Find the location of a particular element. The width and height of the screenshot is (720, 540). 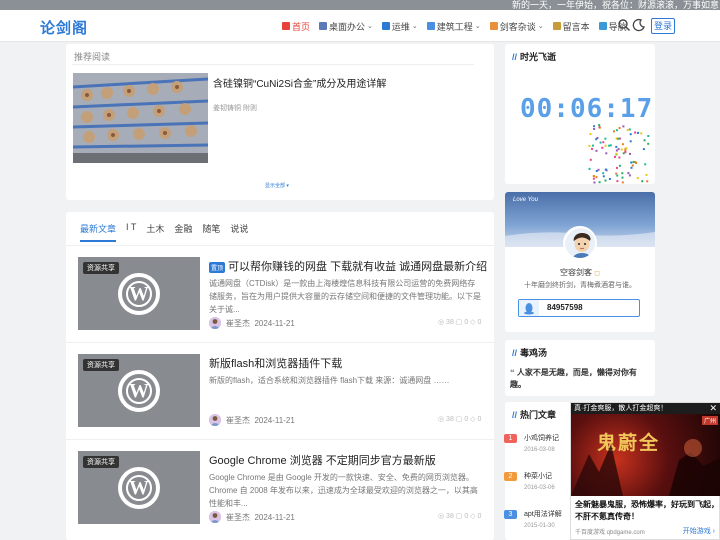

quote-text: ❝ 人家不是无趣，而是，懒得对你有趣。 is located at coordinates (573, 378).